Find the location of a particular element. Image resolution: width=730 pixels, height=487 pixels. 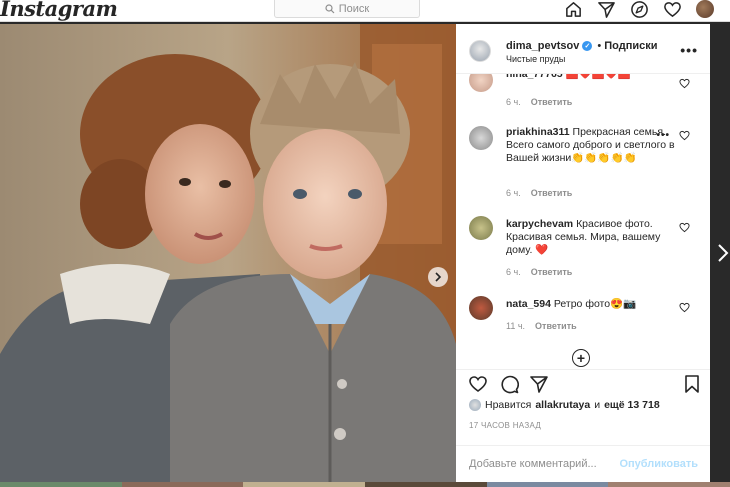

liker-username: allakrutaya is located at coordinates (562, 405).